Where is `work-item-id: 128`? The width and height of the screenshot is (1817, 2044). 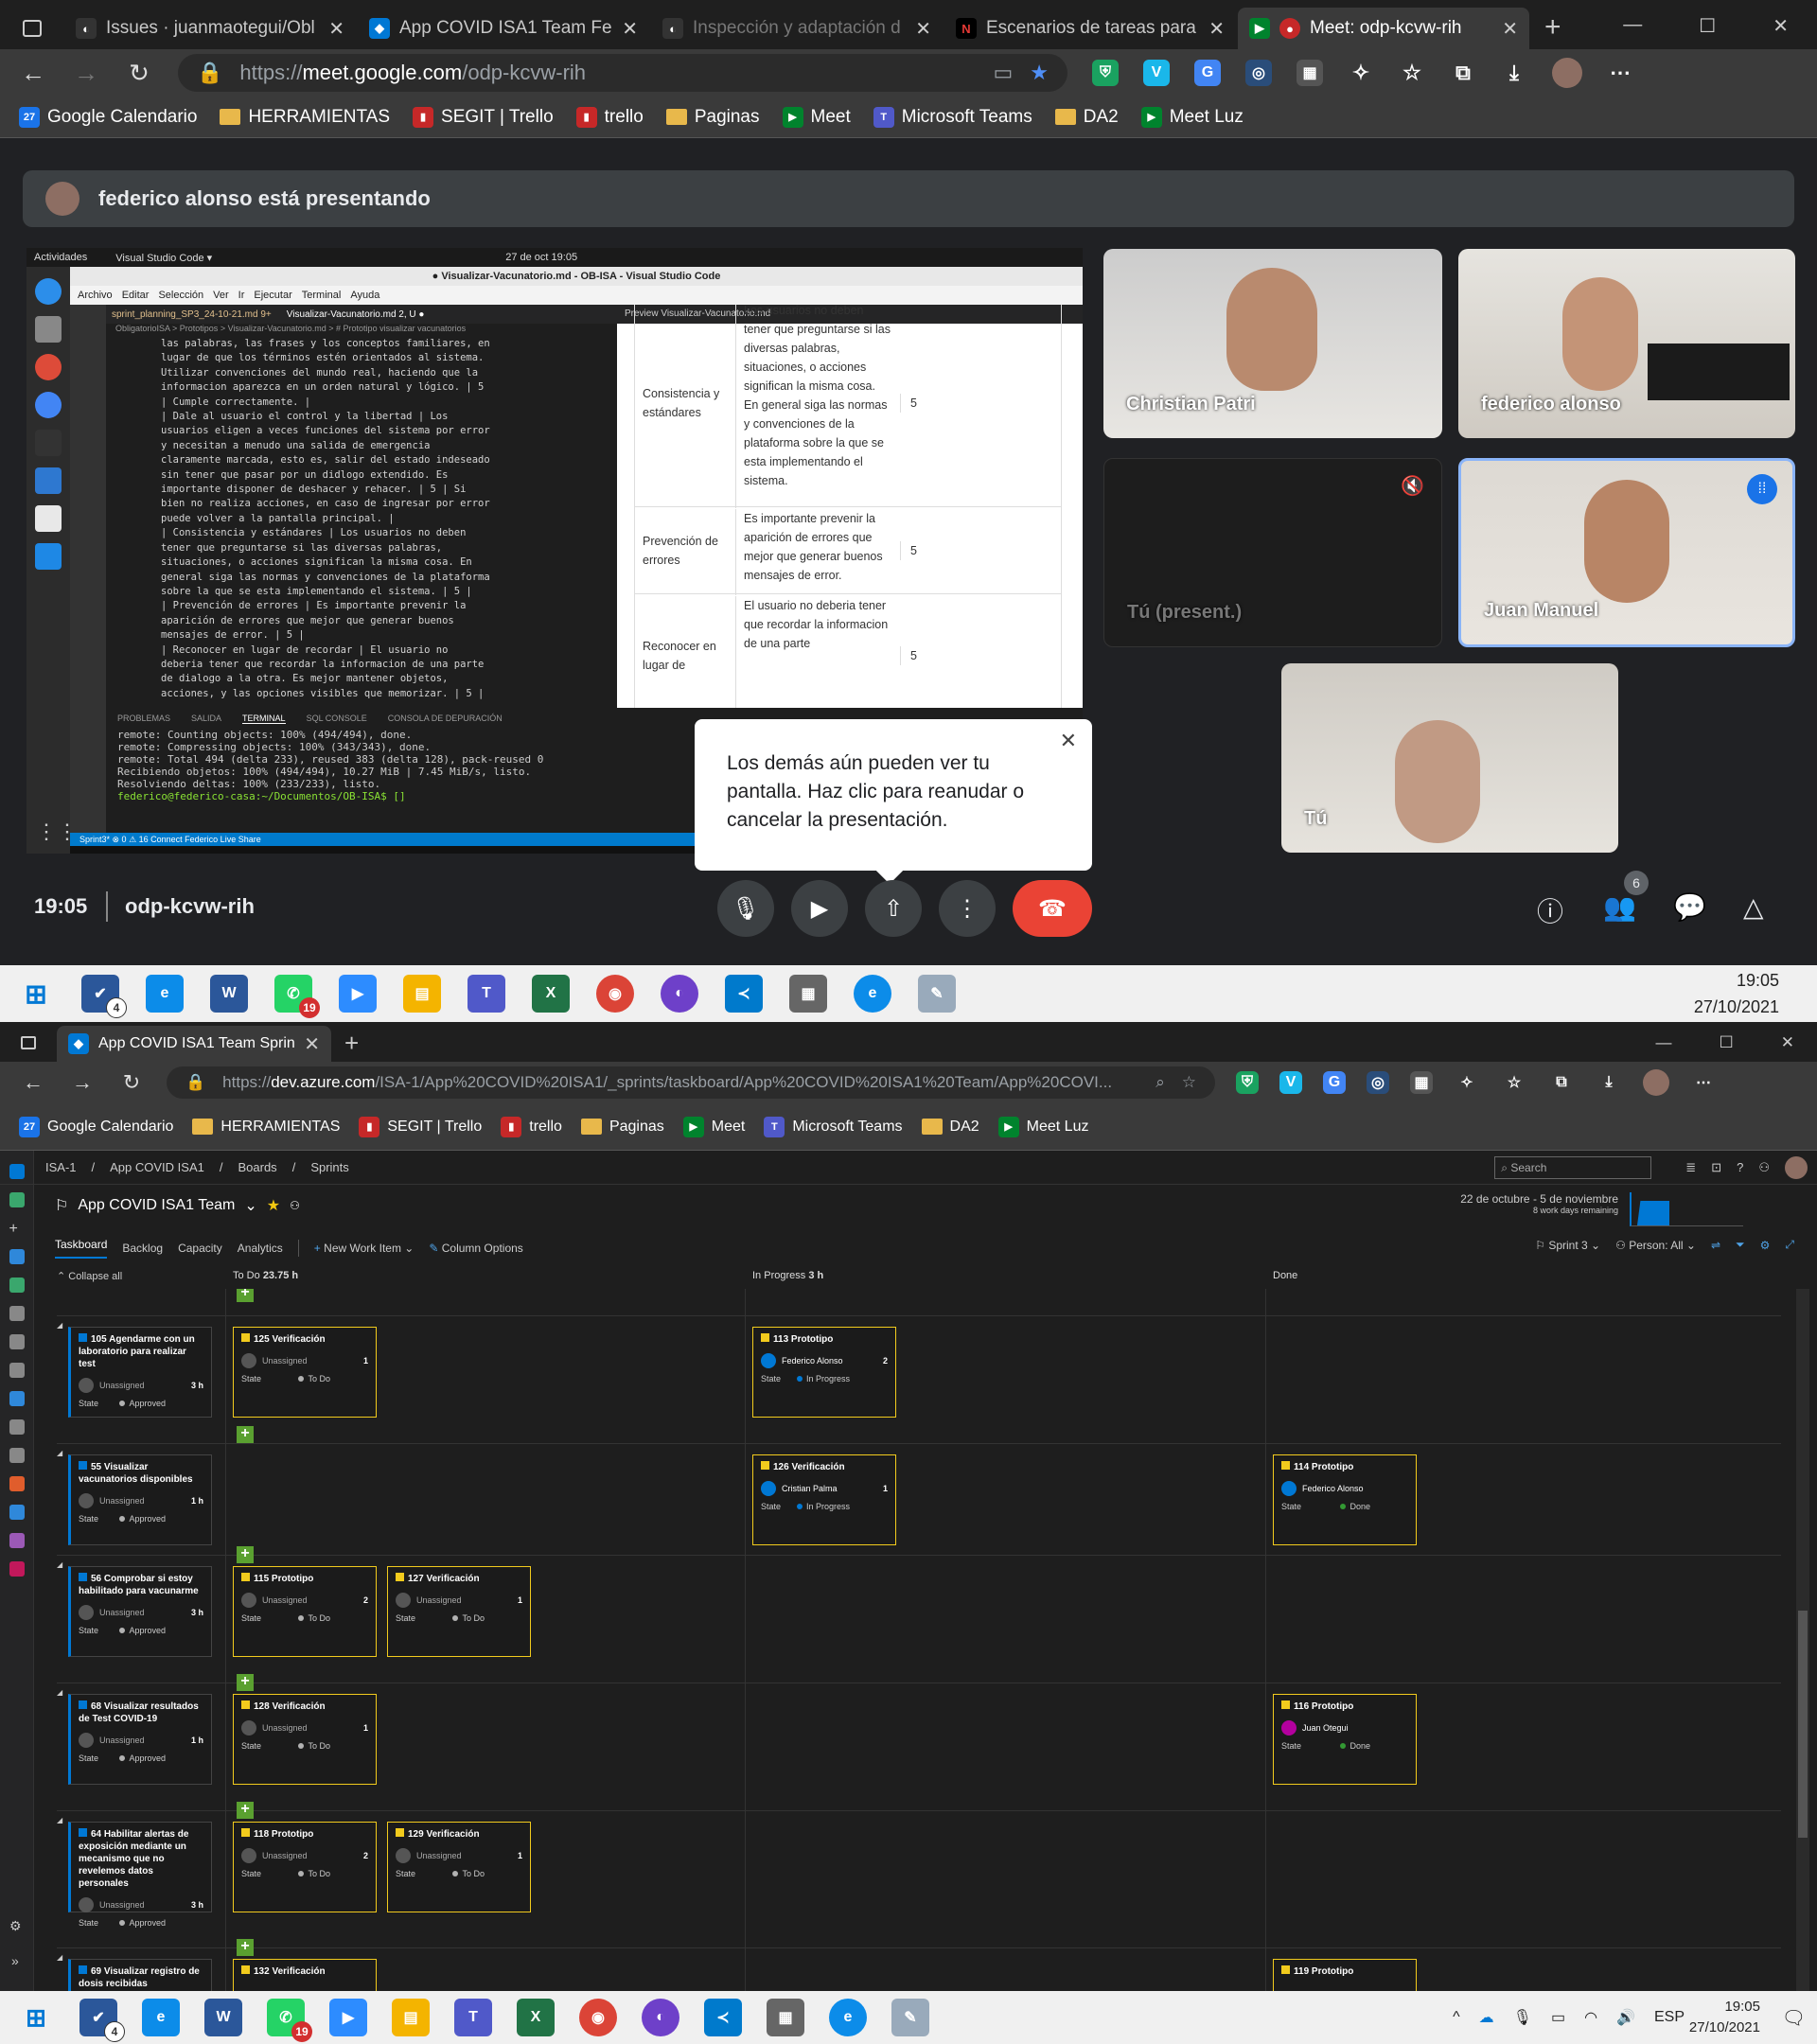
work-item-id: 128 is located at coordinates (262, 1706).